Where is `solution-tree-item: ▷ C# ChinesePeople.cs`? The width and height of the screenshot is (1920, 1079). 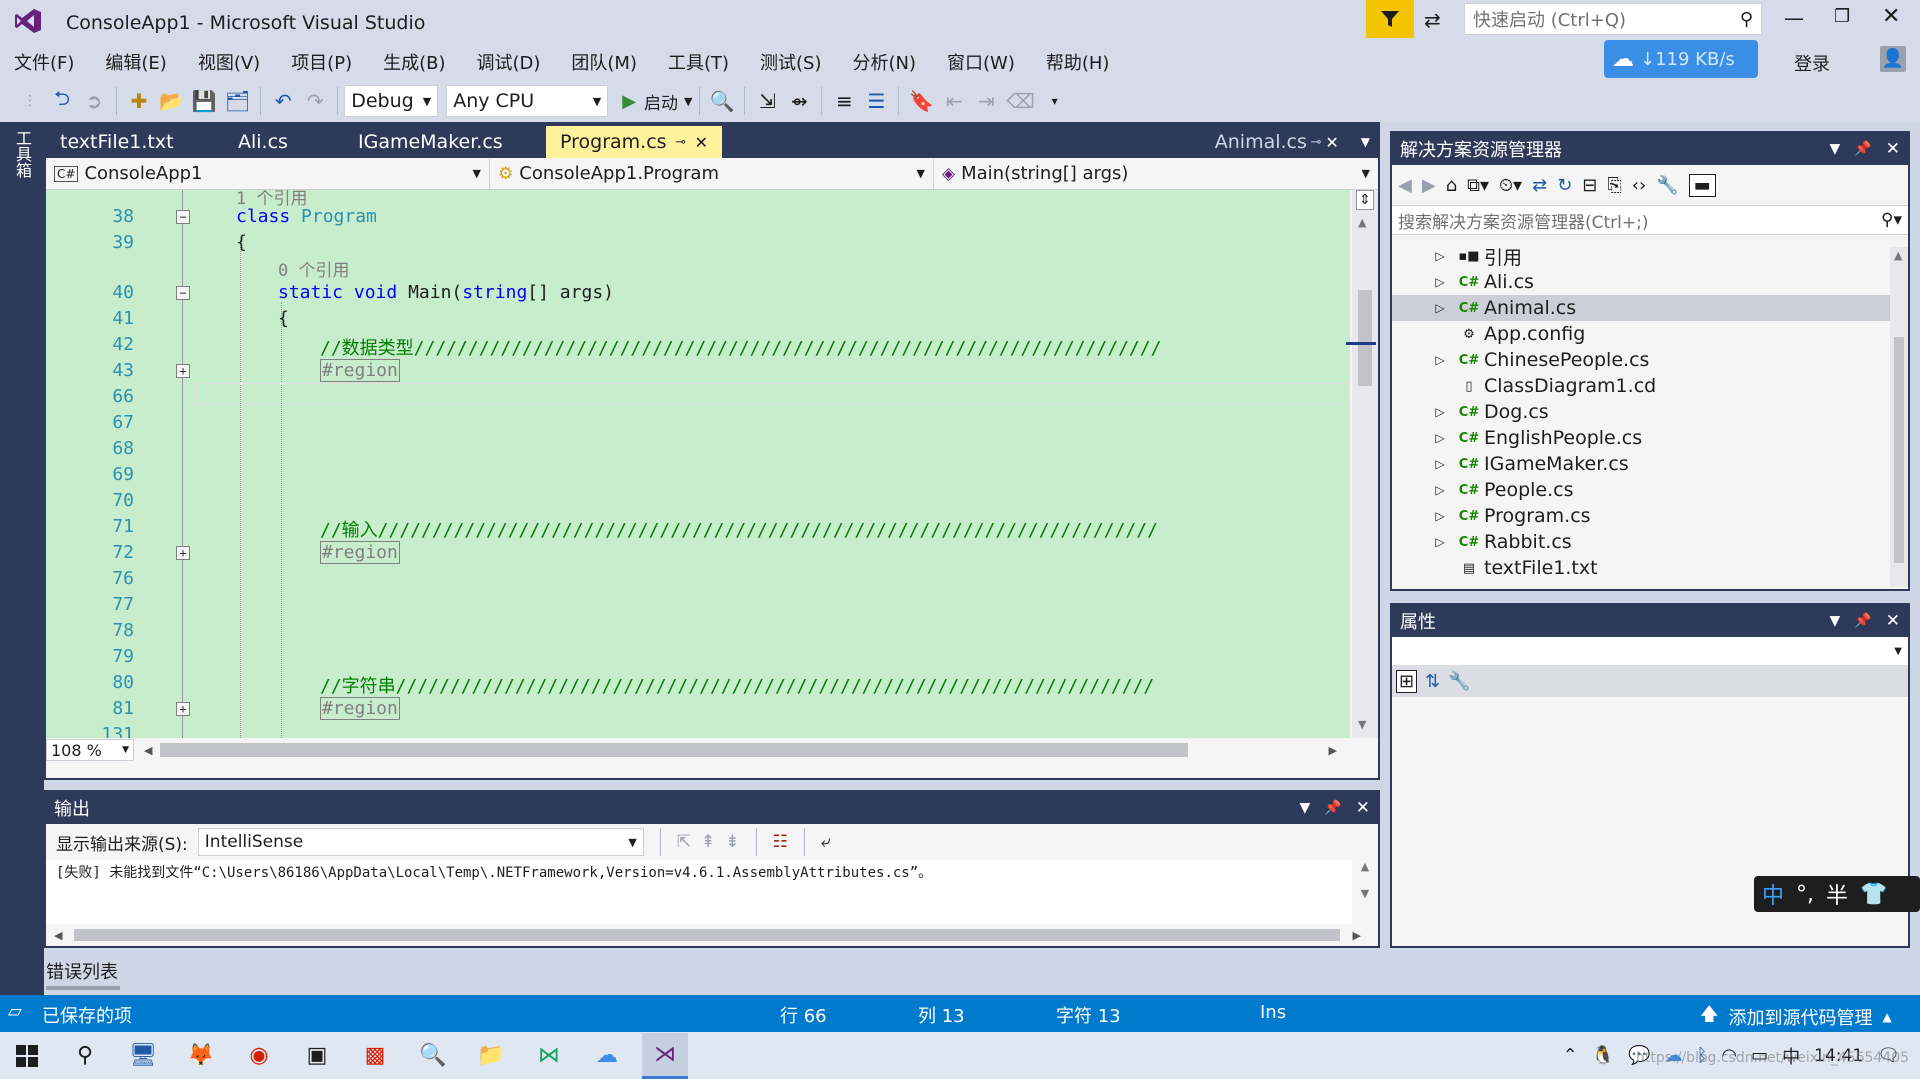 solution-tree-item: ▷ C# ChinesePeople.cs is located at coordinates (1667, 360).